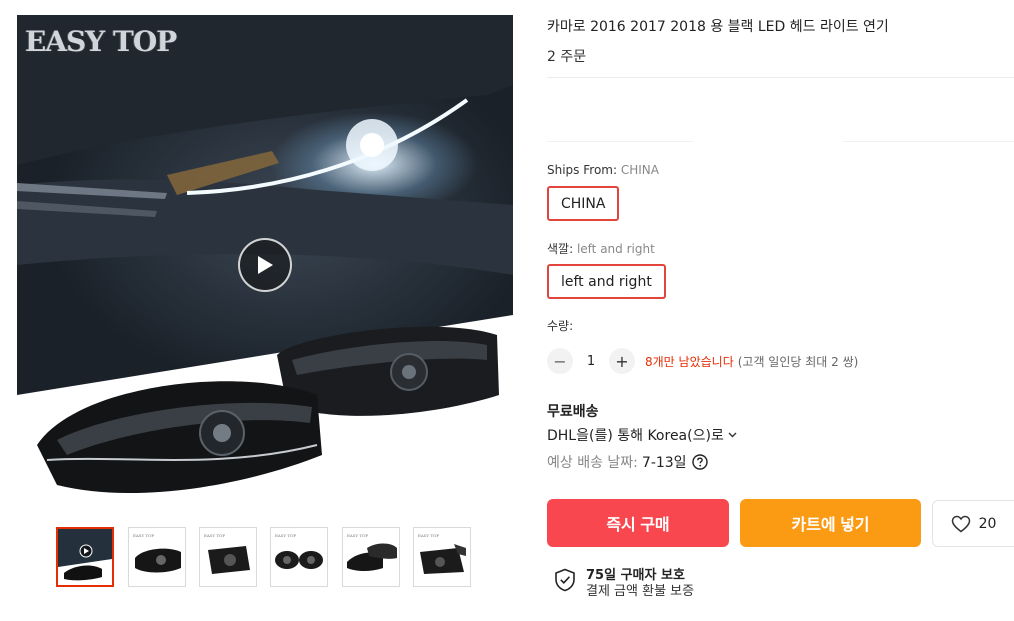  Describe the element at coordinates (664, 463) in the screenshot. I see `delivery-days: 7-13일` at that location.